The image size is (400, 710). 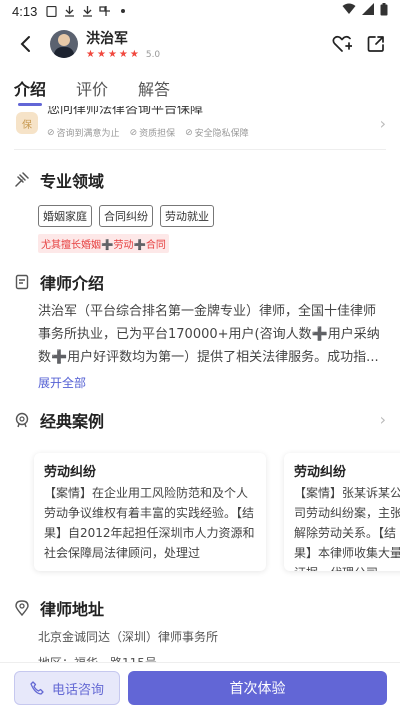 I want to click on guarantee-point: ⊘ 咨询到满意为止, so click(x=83, y=133).